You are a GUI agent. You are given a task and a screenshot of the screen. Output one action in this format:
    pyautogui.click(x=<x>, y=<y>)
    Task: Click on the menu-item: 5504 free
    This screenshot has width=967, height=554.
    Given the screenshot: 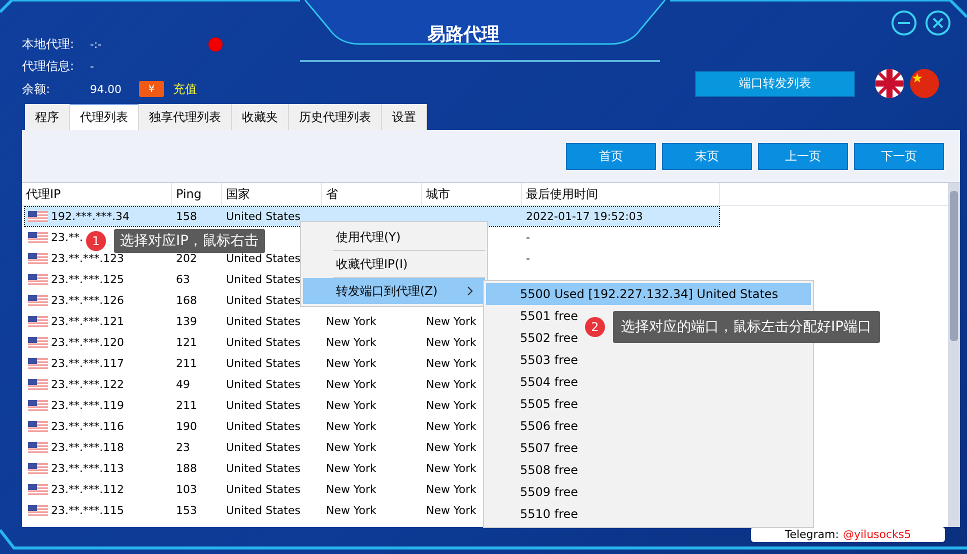 What is the action you would take?
    pyautogui.click(x=648, y=382)
    